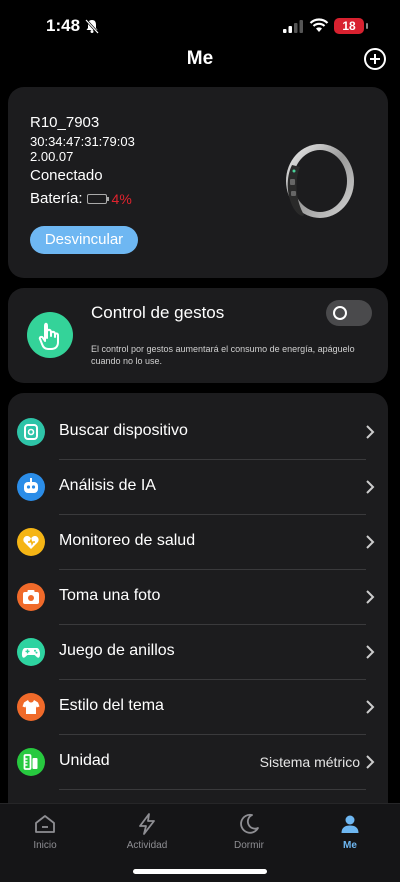 The height and width of the screenshot is (882, 400). I want to click on unlink-button: Desvincular, so click(84, 240).